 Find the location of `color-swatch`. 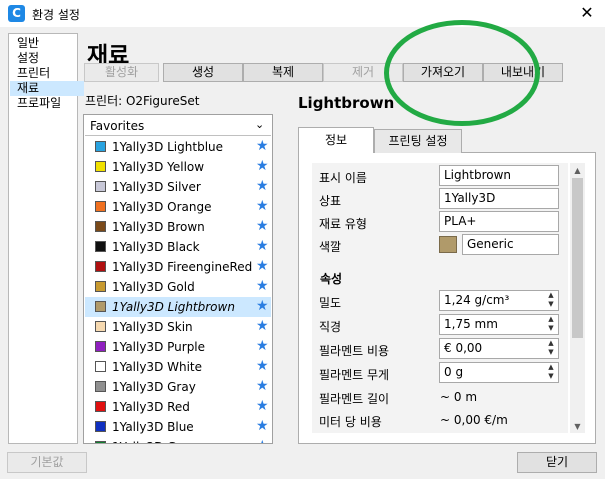

color-swatch is located at coordinates (448, 244).